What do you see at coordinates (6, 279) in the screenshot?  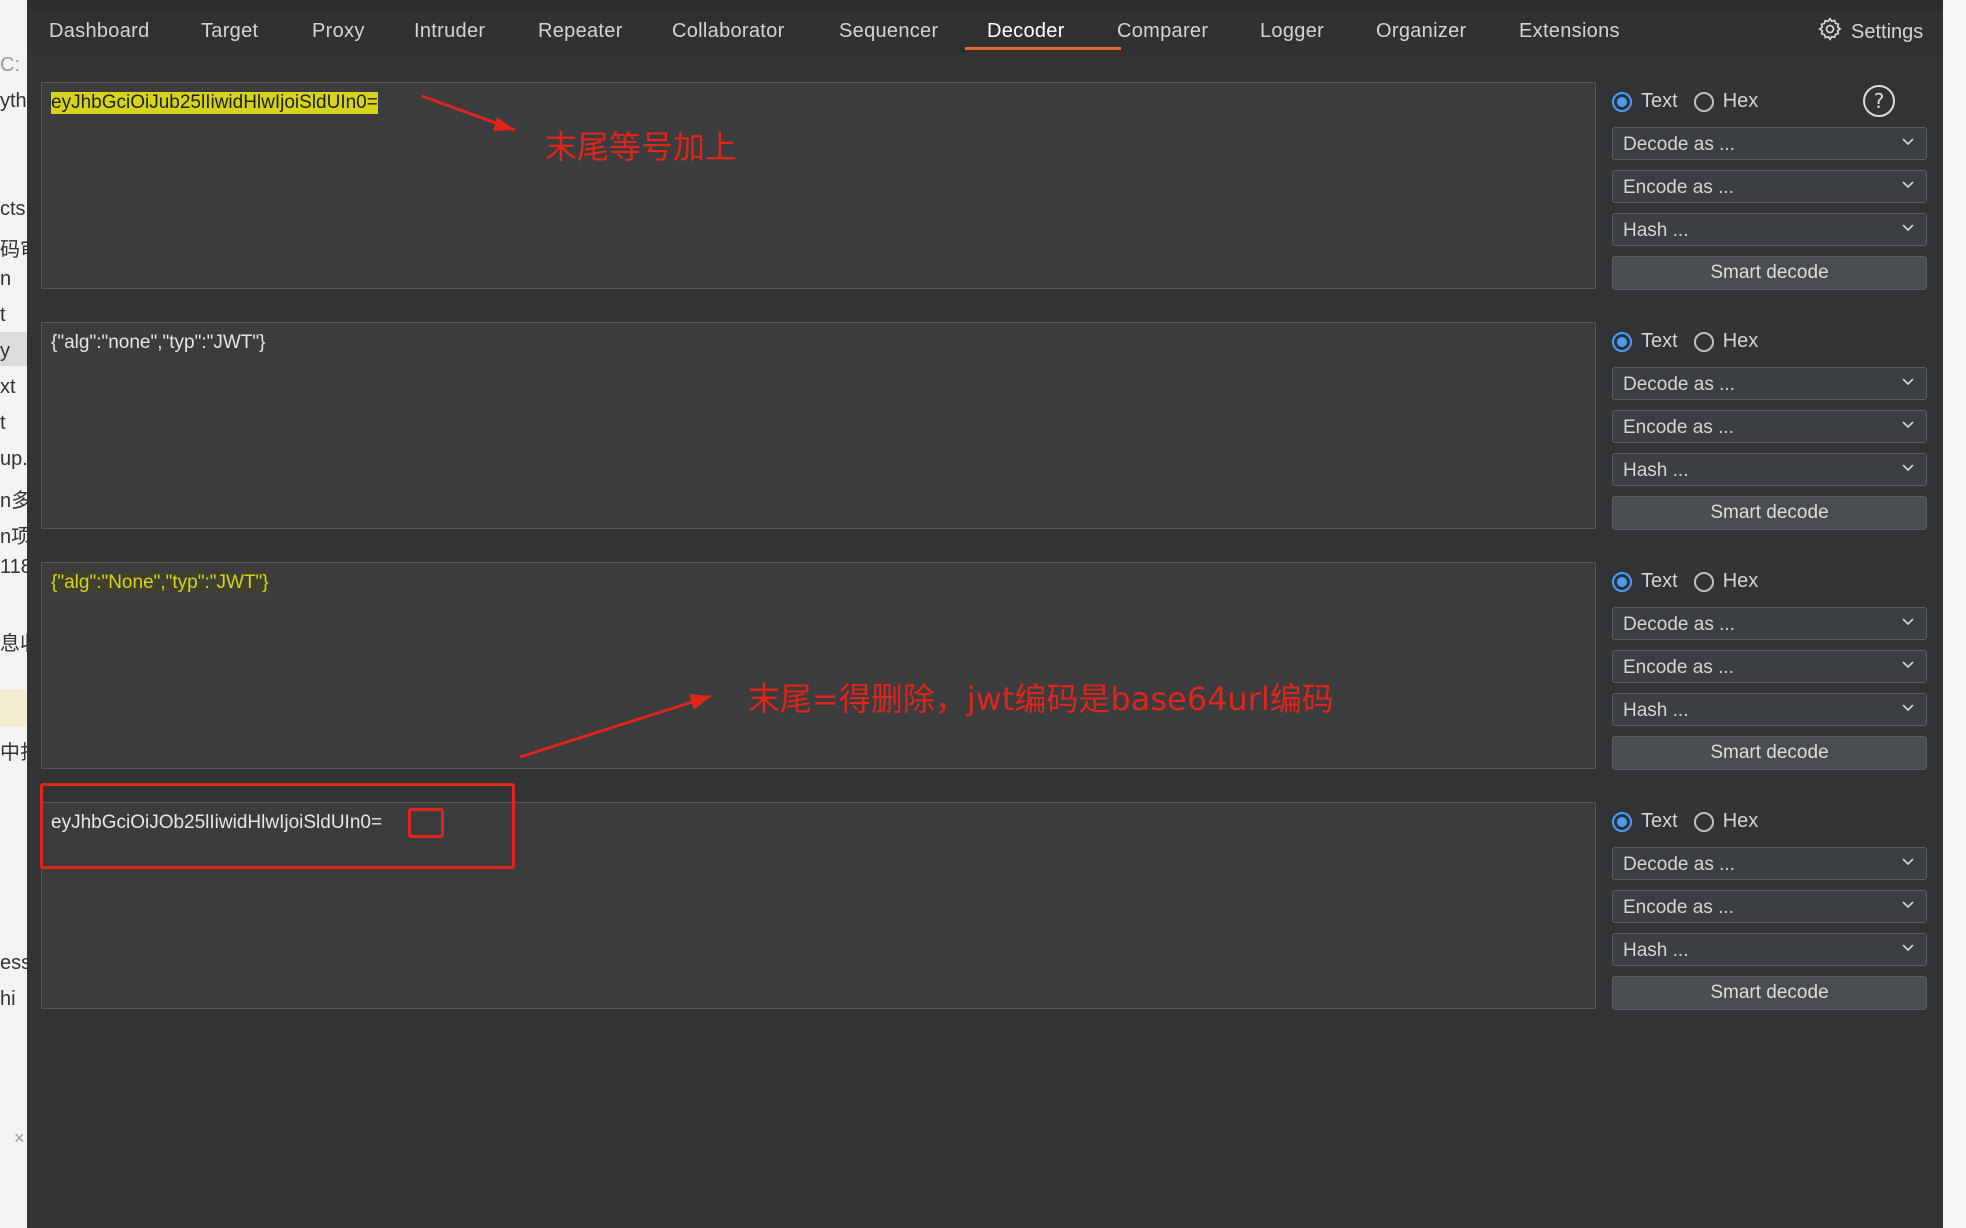 I see `bg-text: n` at bounding box center [6, 279].